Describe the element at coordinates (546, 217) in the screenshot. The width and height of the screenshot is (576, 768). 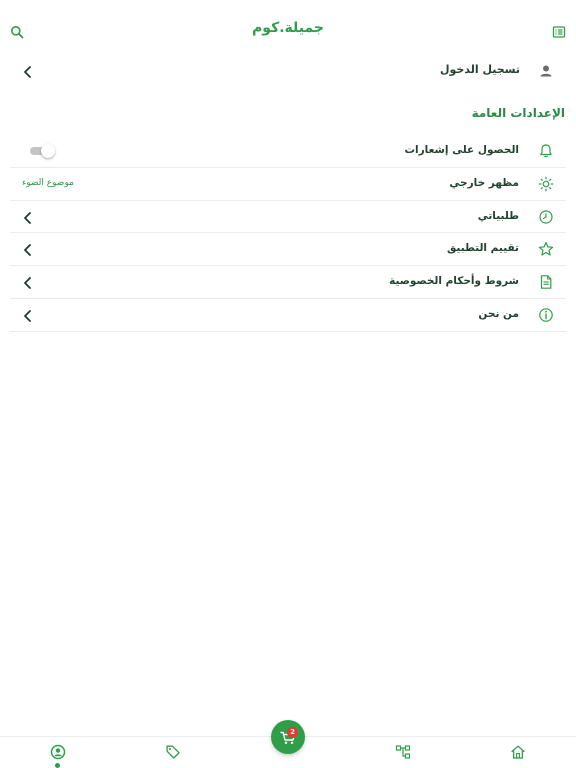
I see `clock-icon` at that location.